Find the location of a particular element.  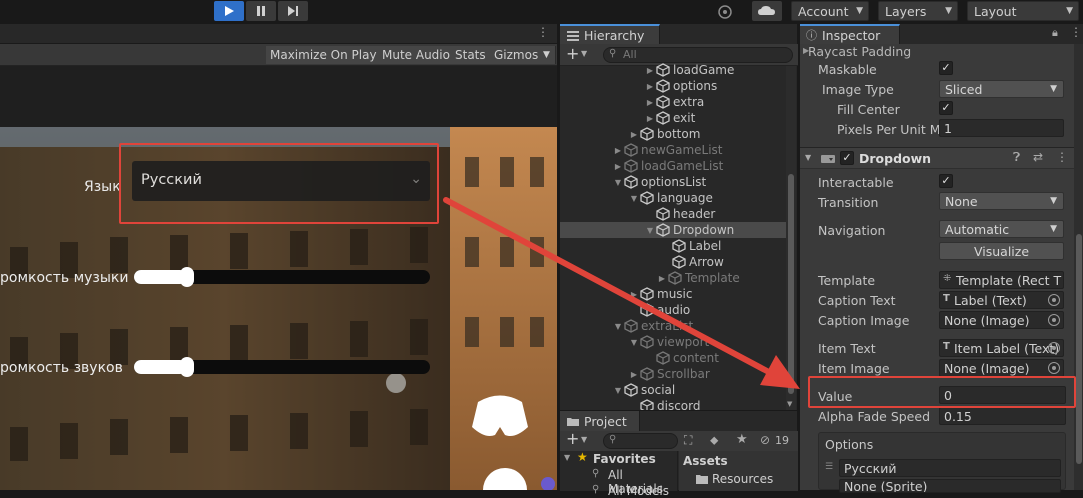

hierarchy-item: ▼ language is located at coordinates (673, 198).